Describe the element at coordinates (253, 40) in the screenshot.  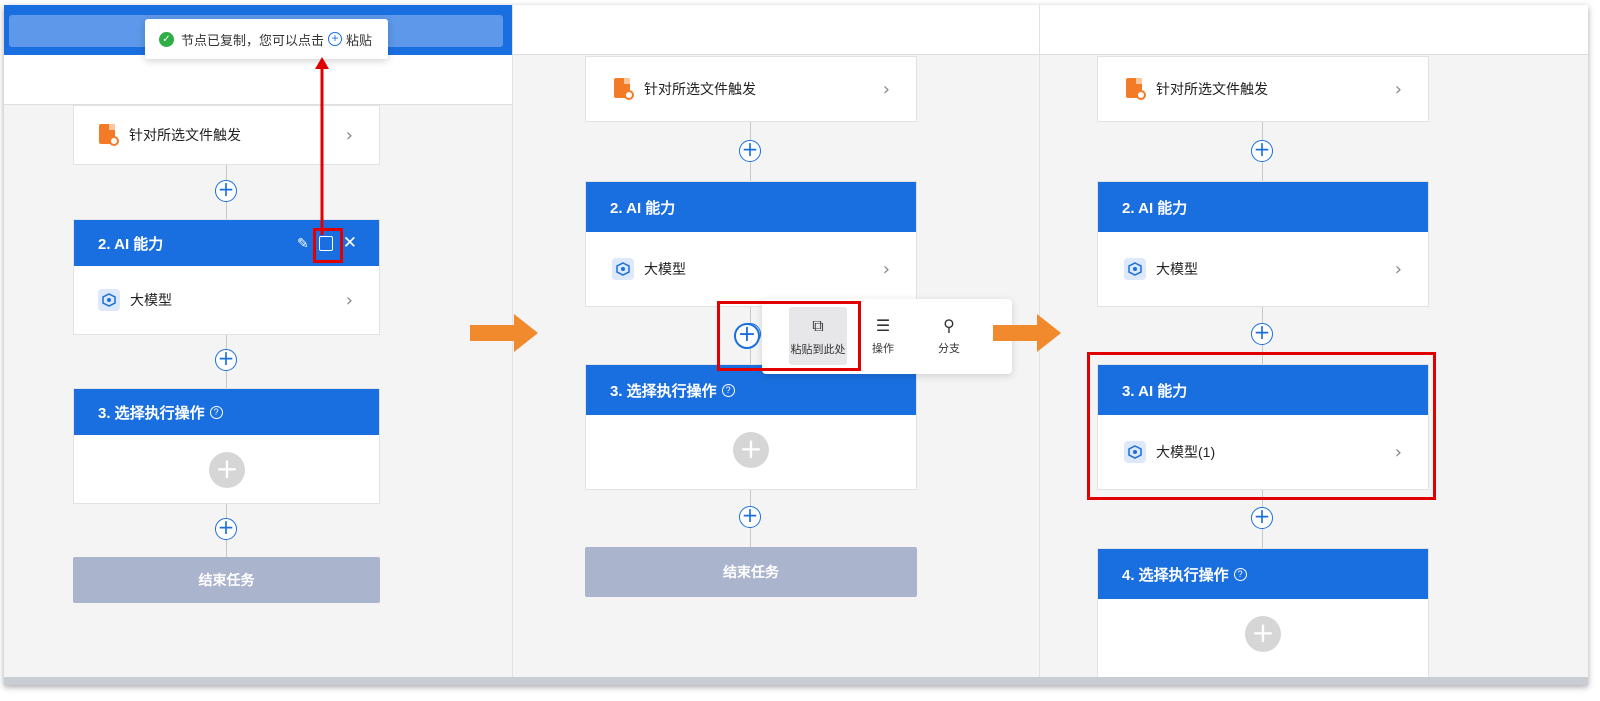
I see `toast-text-before: 节点已复制，您可以点击` at that location.